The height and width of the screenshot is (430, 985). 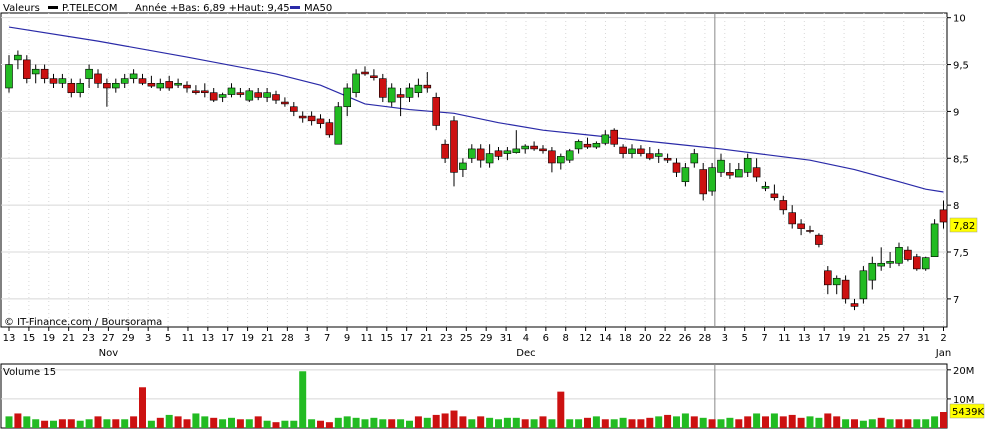 What do you see at coordinates (585, 338) in the screenshot?
I see `x-tick-label: 12` at bounding box center [585, 338].